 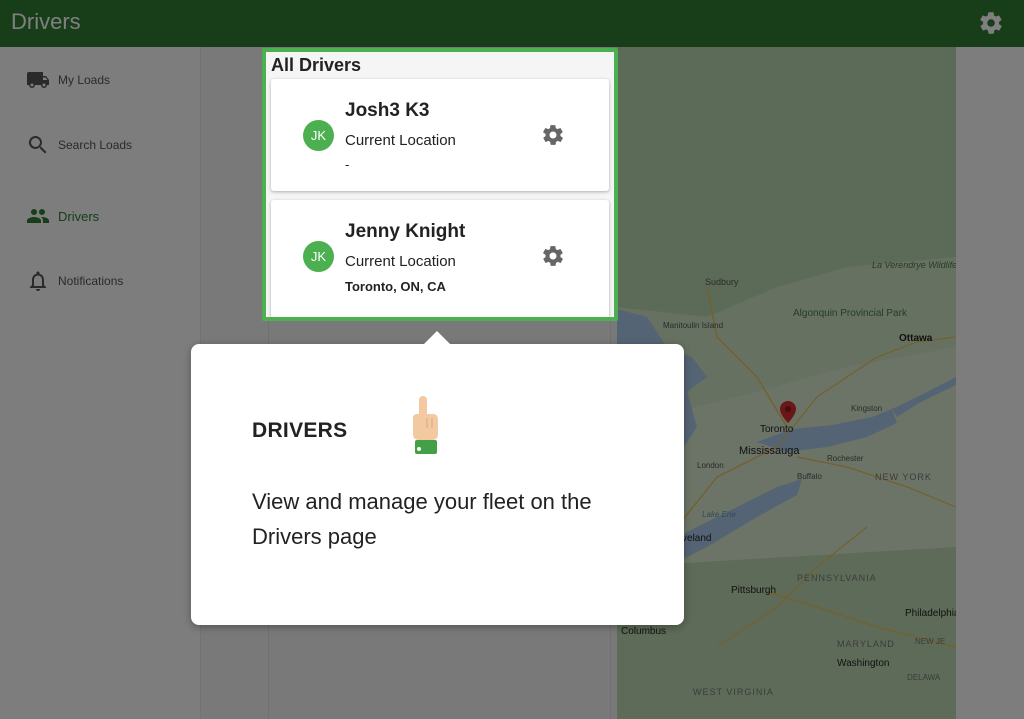 What do you see at coordinates (405, 231) in the screenshot?
I see `driver-name: Jenny Knight` at bounding box center [405, 231].